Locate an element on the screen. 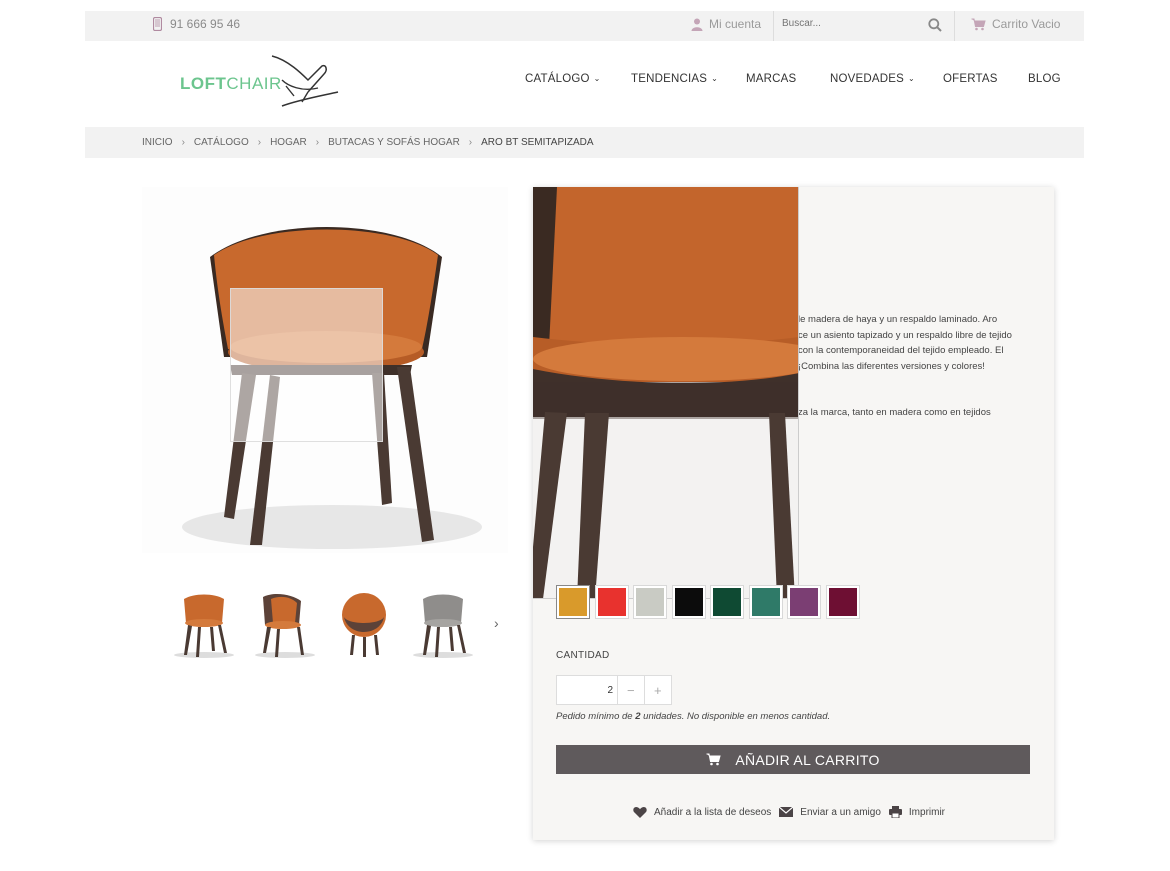  product-main-image is located at coordinates (325, 370).